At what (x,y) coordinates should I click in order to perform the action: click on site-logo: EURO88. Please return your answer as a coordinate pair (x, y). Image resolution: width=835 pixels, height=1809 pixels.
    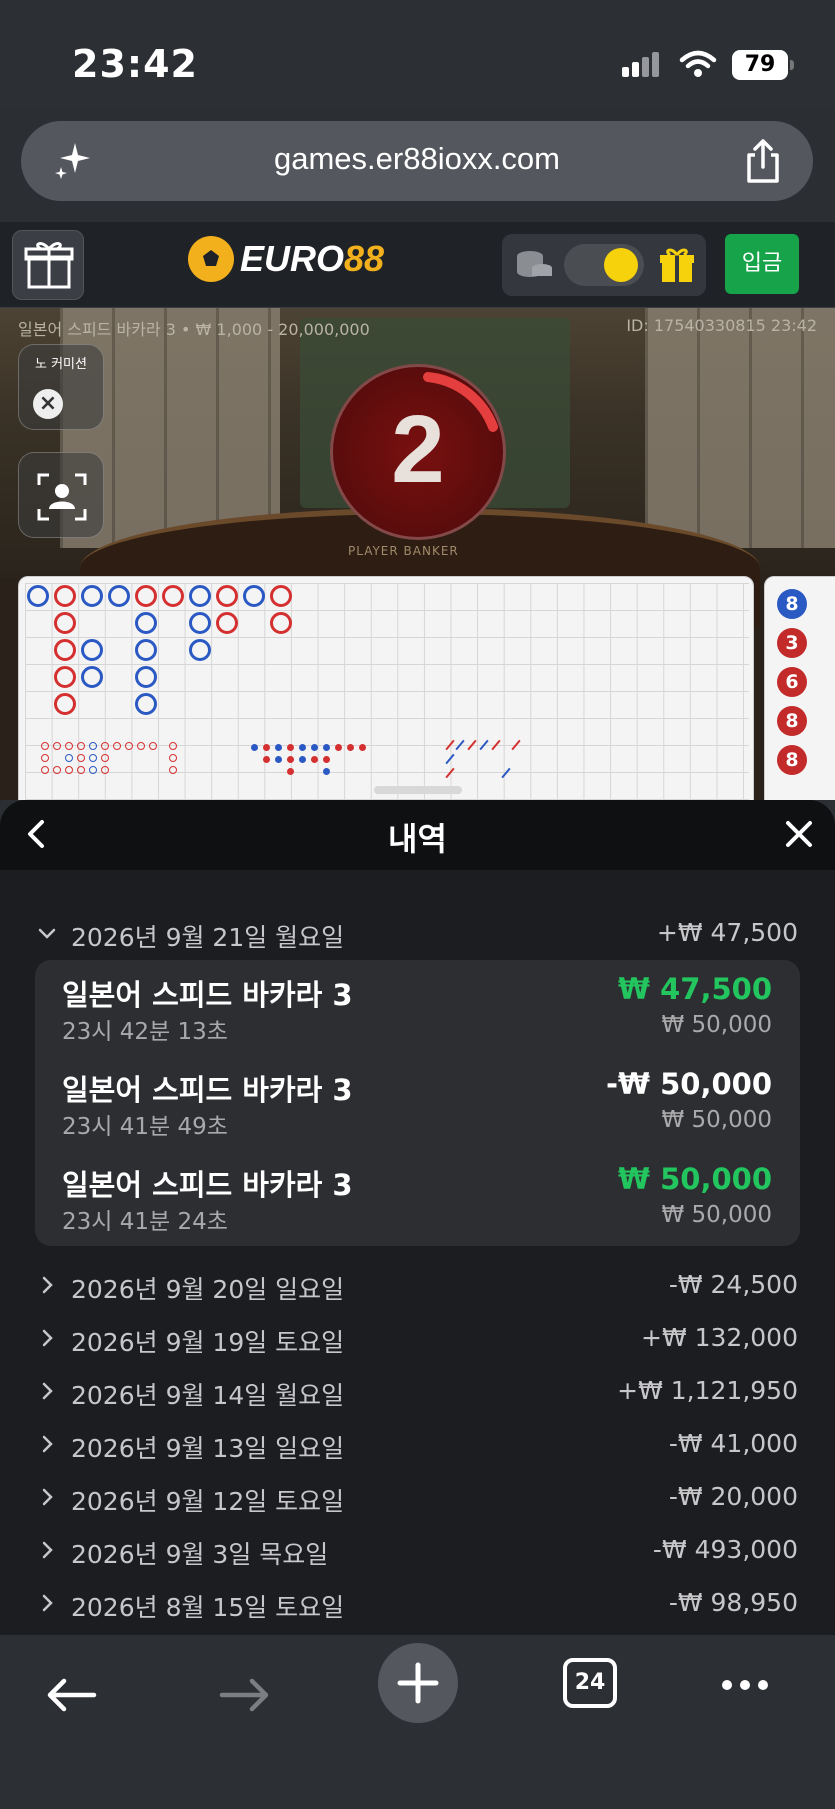
    Looking at the image, I should click on (286, 259).